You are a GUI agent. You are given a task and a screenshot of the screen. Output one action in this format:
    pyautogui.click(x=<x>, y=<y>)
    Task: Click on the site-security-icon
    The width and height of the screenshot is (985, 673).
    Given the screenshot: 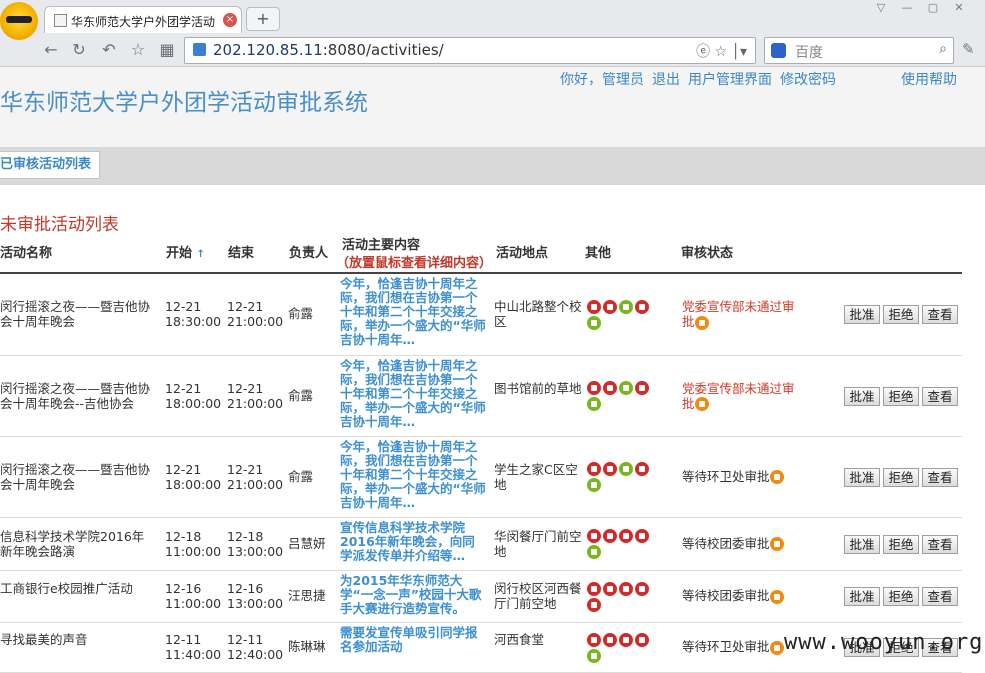 What is the action you would take?
    pyautogui.click(x=199, y=49)
    